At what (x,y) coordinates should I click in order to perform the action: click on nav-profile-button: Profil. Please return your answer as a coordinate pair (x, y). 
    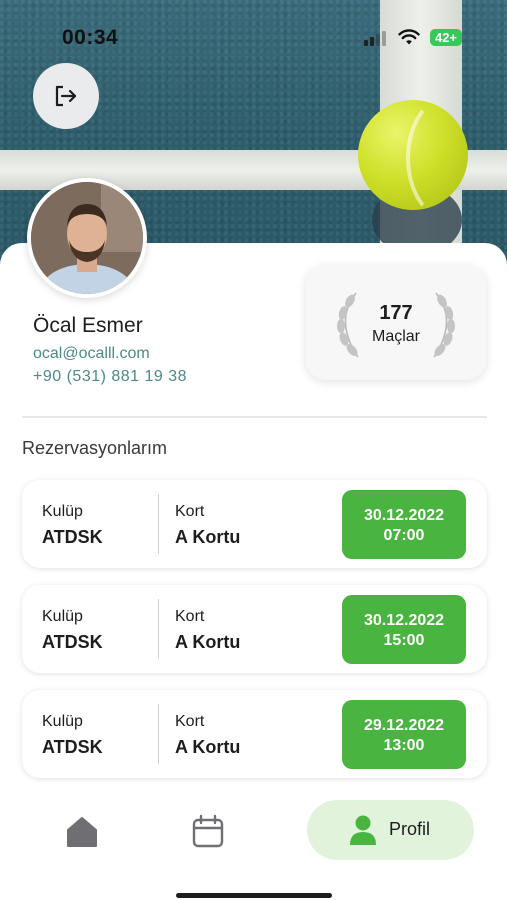
    Looking at the image, I should click on (390, 830).